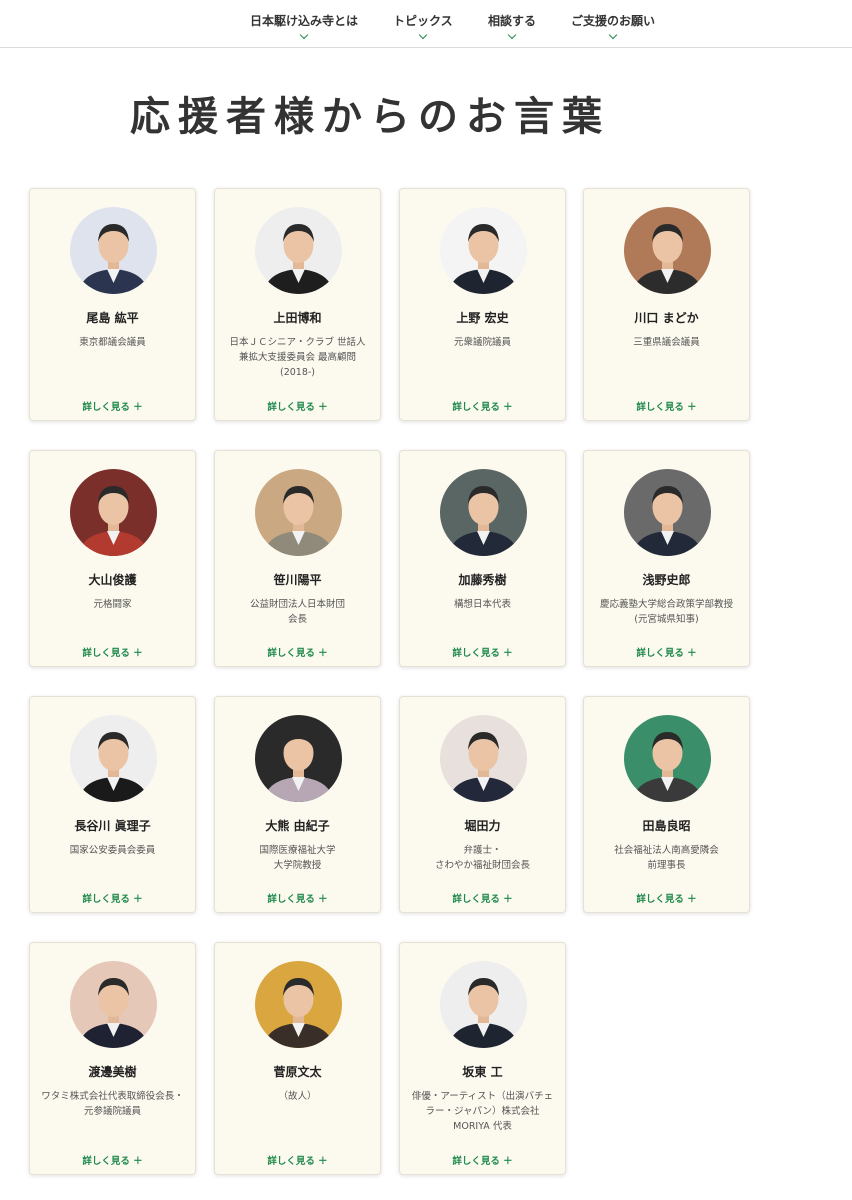 Image resolution: width=852 pixels, height=1200 pixels. Describe the element at coordinates (666, 304) in the screenshot. I see `supporter-card: 川口 まどか 三重県議会議員詳しく見る ＋` at that location.